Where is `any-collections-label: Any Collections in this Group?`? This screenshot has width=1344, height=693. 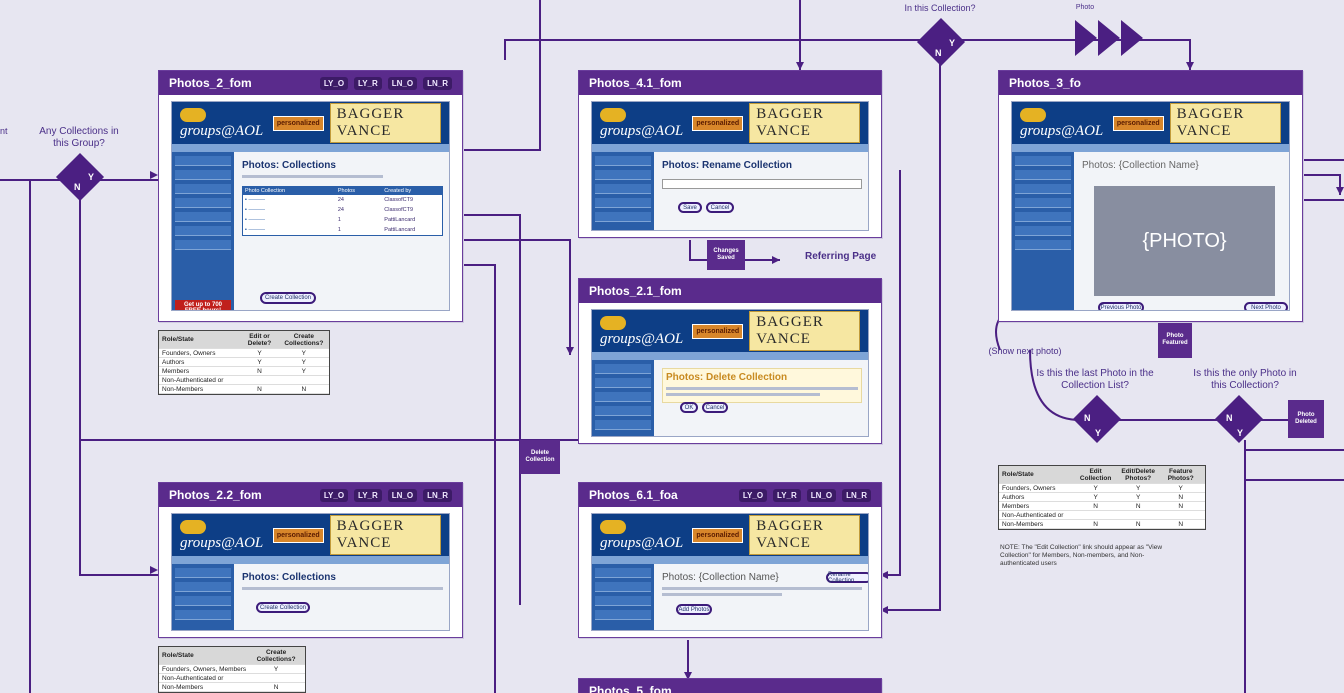
any-collections-label: Any Collections in this Group? is located at coordinates (79, 137).